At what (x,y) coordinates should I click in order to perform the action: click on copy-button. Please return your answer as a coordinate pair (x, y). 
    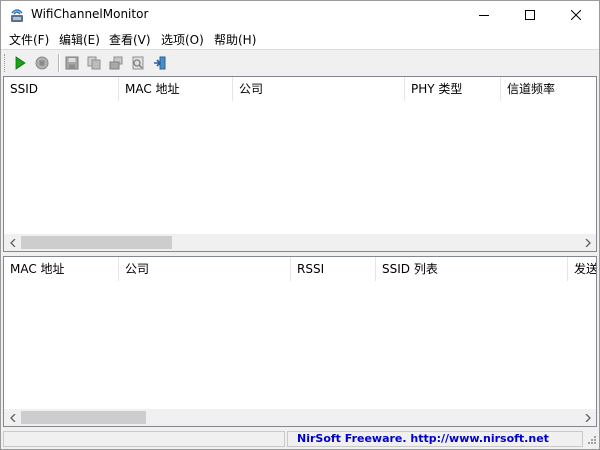
    Looking at the image, I should click on (94, 63).